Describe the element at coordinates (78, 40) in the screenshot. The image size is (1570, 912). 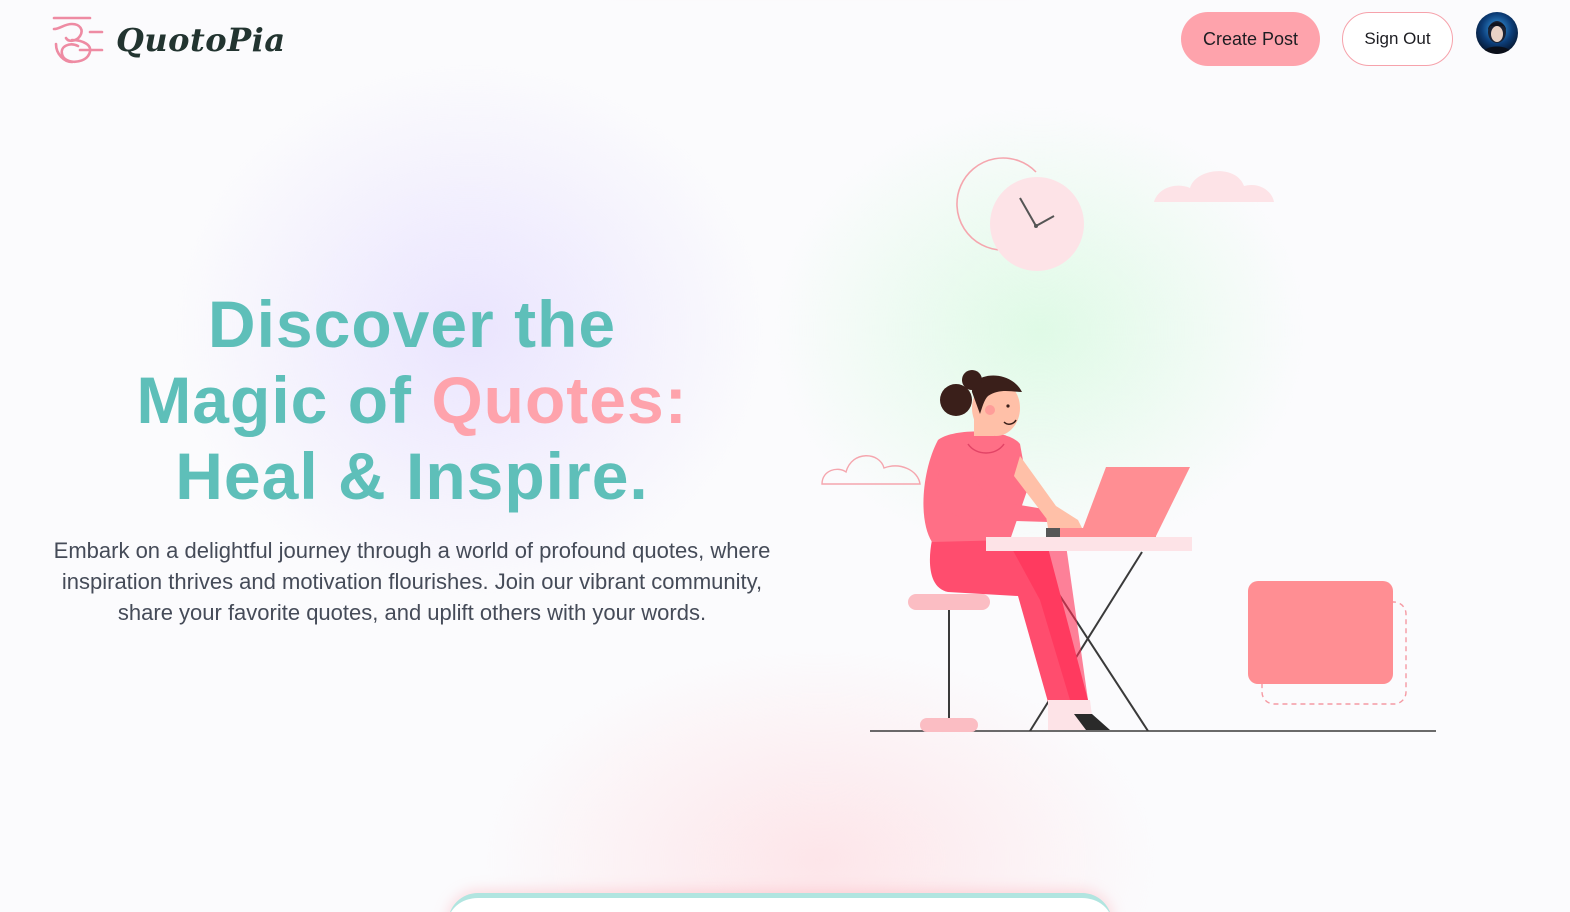
I see `logo-icon` at that location.